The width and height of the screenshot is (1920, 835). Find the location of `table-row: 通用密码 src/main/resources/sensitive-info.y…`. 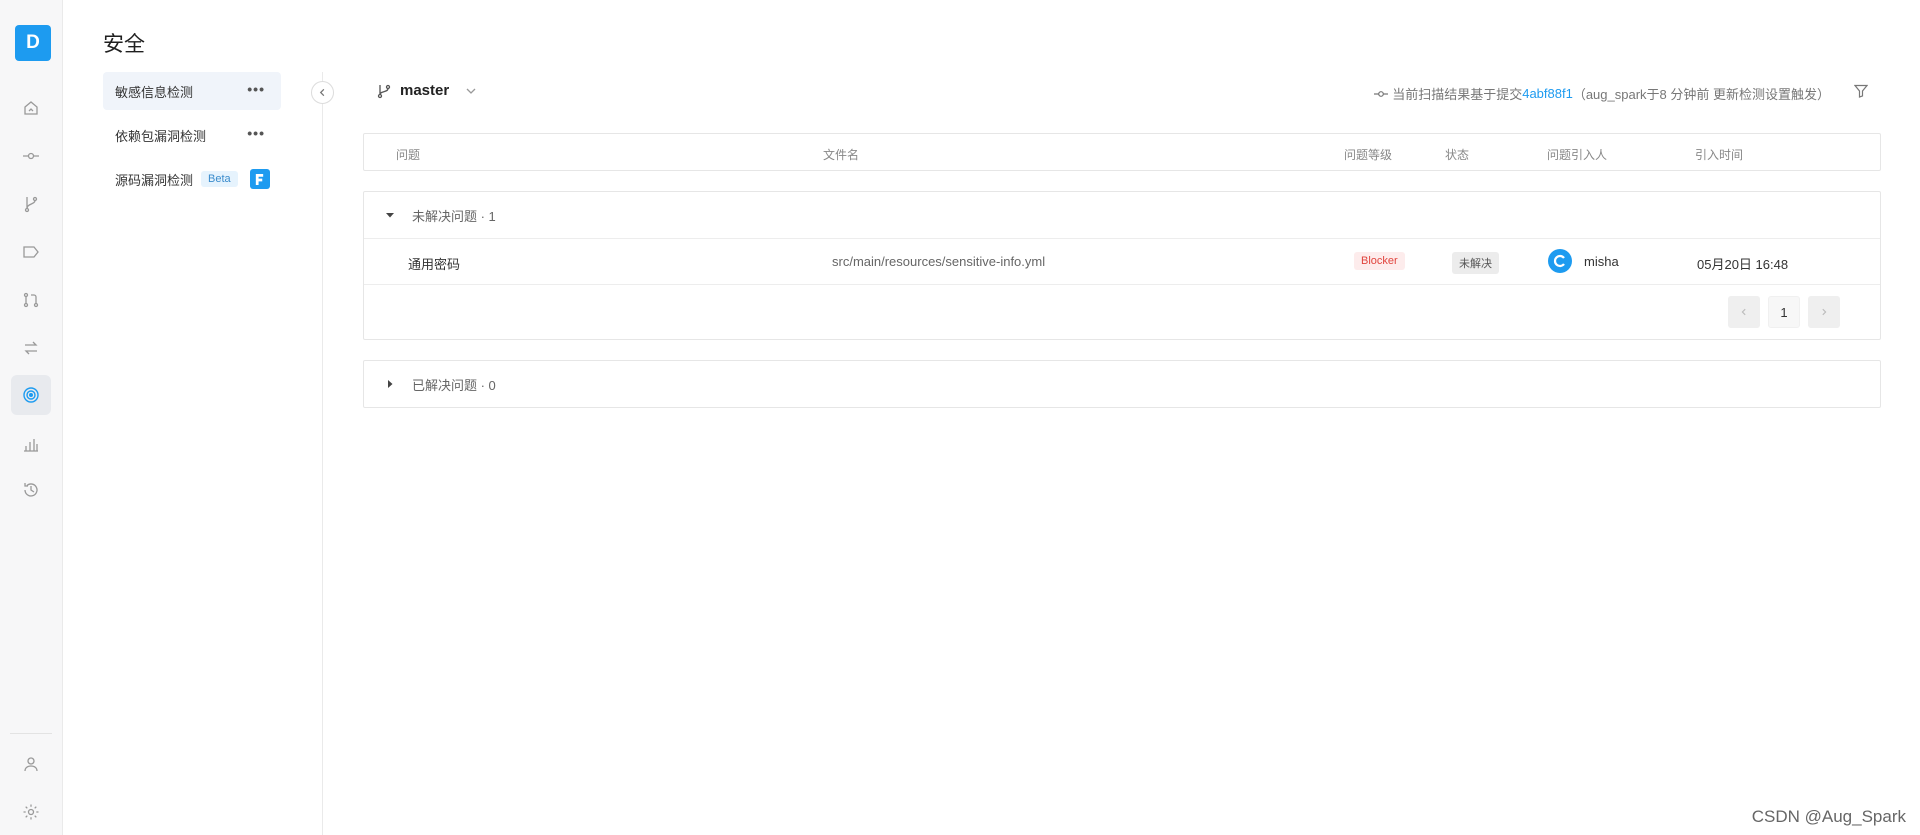

table-row: 通用密码 src/main/resources/sensitive-info.y… is located at coordinates (1122, 261).